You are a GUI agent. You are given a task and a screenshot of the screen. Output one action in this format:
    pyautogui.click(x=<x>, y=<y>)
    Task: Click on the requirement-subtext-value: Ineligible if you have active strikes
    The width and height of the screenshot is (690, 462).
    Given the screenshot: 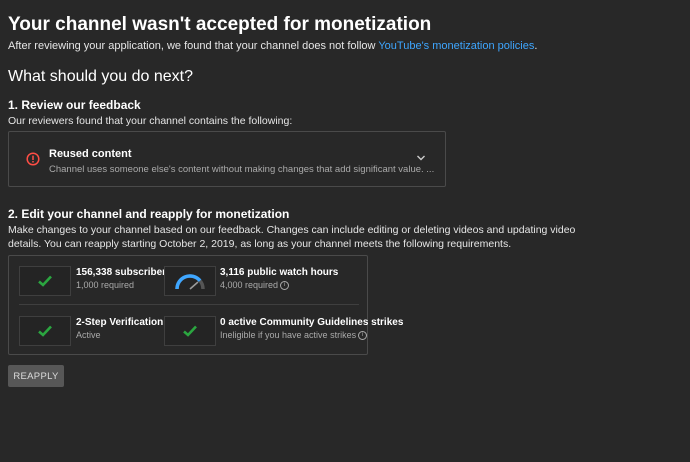 What is the action you would take?
    pyautogui.click(x=288, y=335)
    